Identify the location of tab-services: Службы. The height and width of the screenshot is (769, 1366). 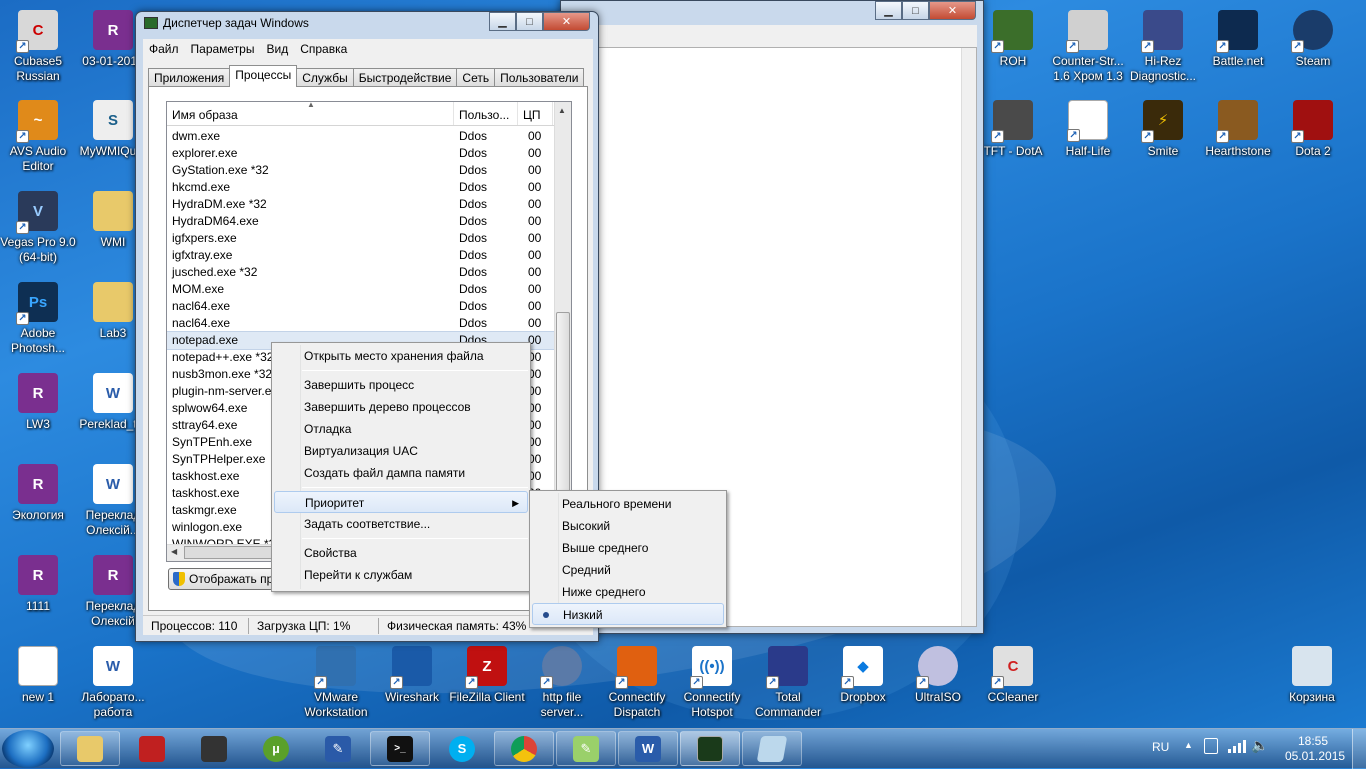
(325, 77).